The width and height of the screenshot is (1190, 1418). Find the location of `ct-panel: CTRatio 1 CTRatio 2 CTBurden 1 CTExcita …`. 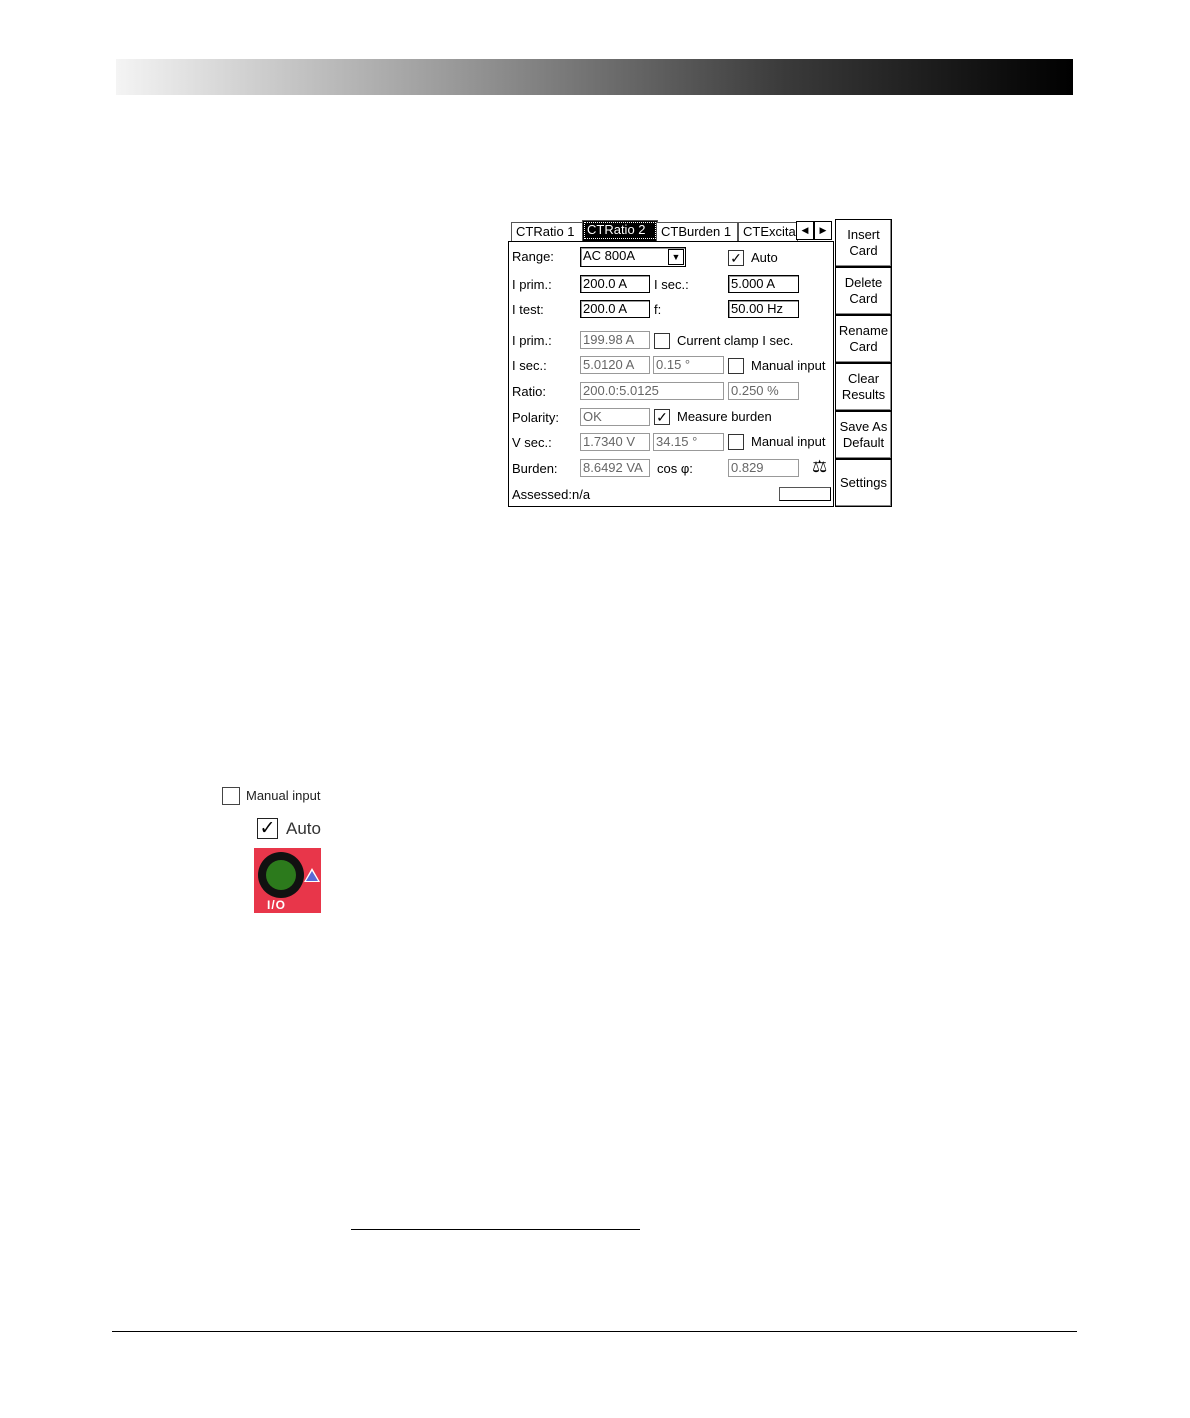

ct-panel: CTRatio 1 CTRatio 2 CTBurden 1 CTExcita … is located at coordinates (700, 362).